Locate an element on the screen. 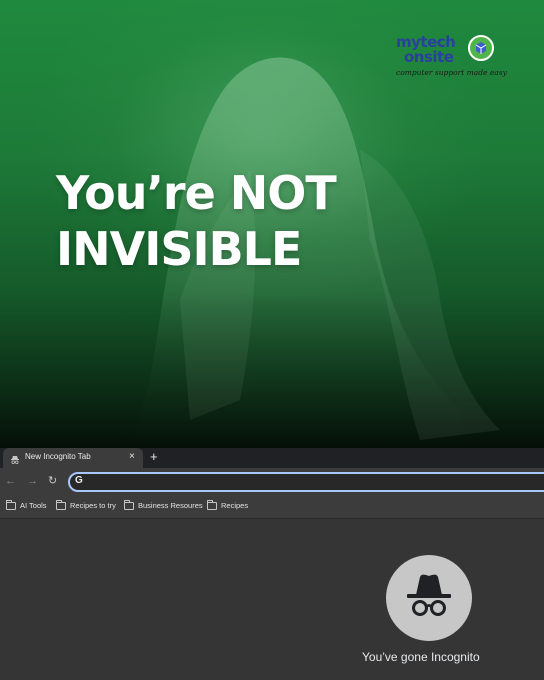  logo-tagline: computer support made easy is located at coordinates (451, 72).